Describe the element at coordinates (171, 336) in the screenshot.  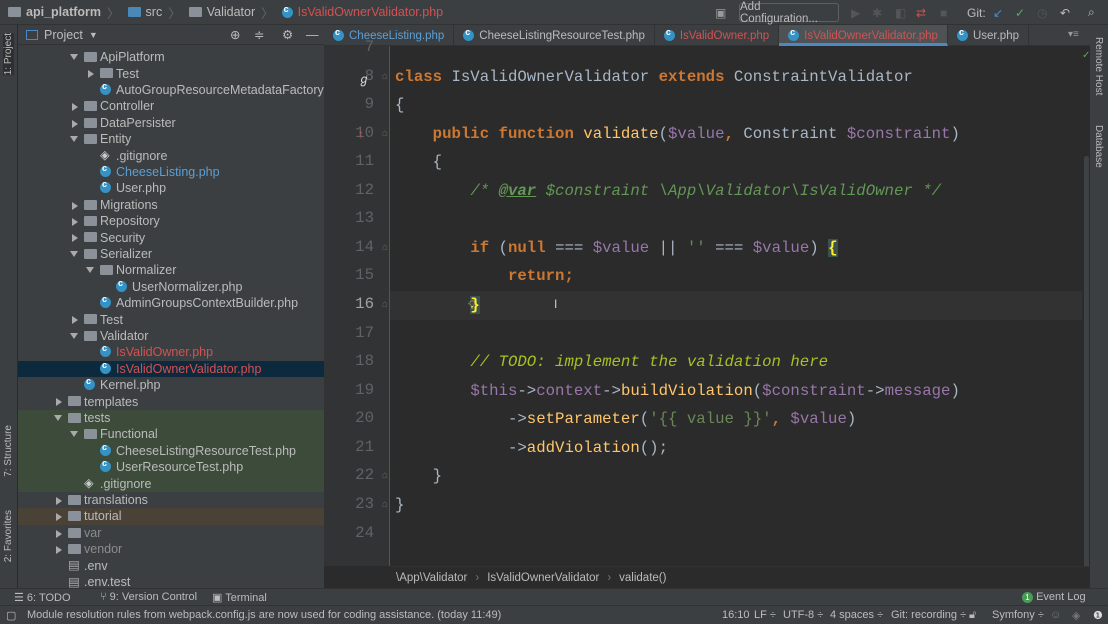
I see `tree-item: Validator` at that location.